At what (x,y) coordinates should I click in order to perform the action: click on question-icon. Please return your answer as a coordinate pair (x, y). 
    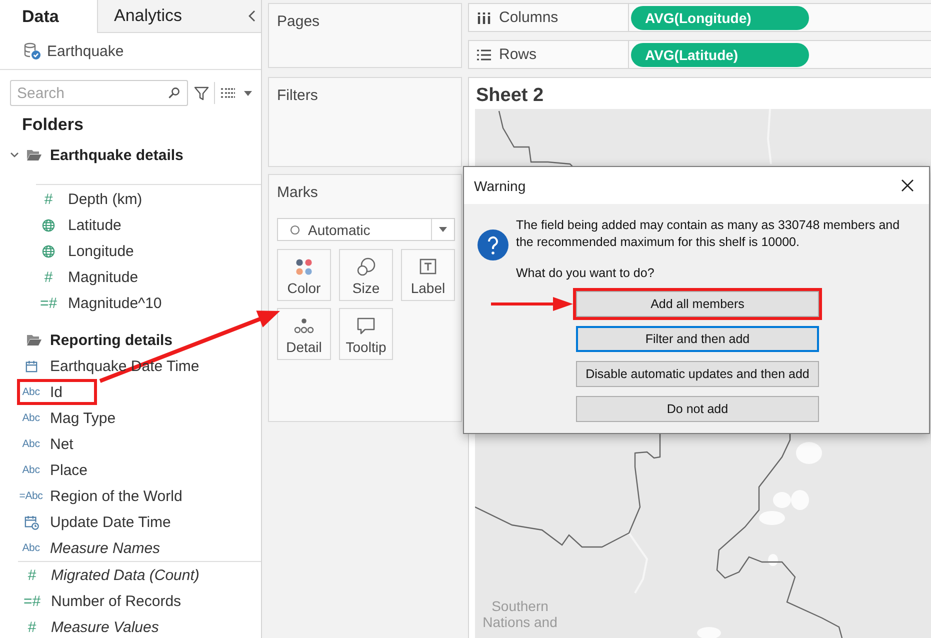
    Looking at the image, I should click on (493, 245).